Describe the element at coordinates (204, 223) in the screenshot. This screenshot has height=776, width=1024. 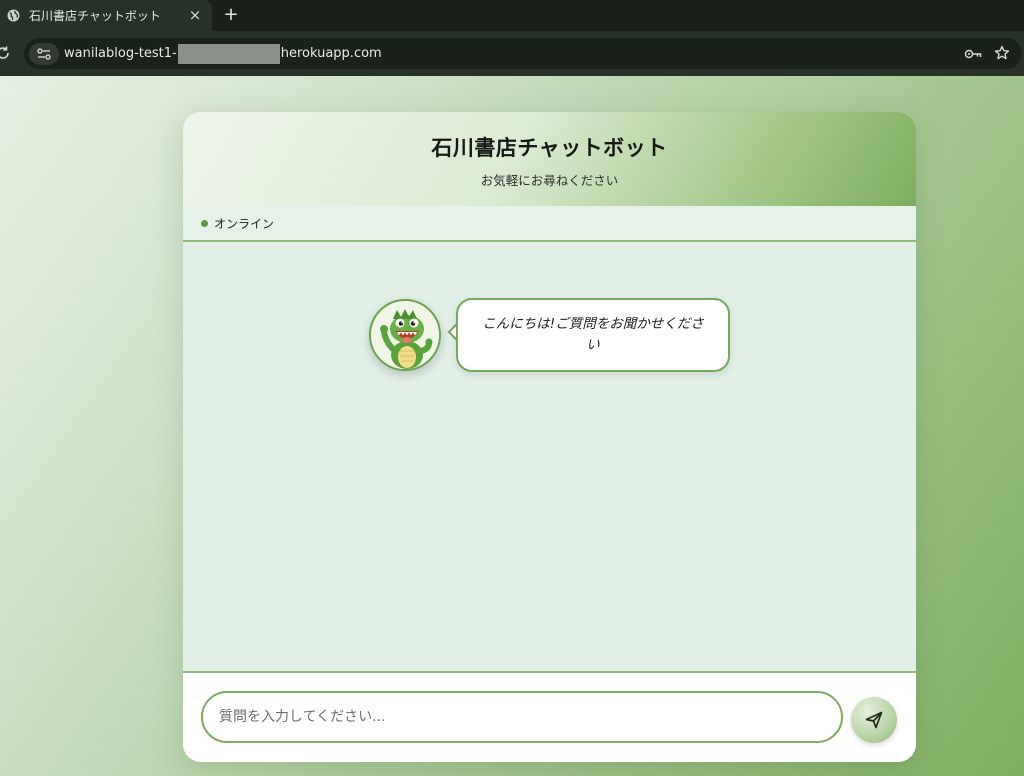
I see `online-status-dot` at that location.